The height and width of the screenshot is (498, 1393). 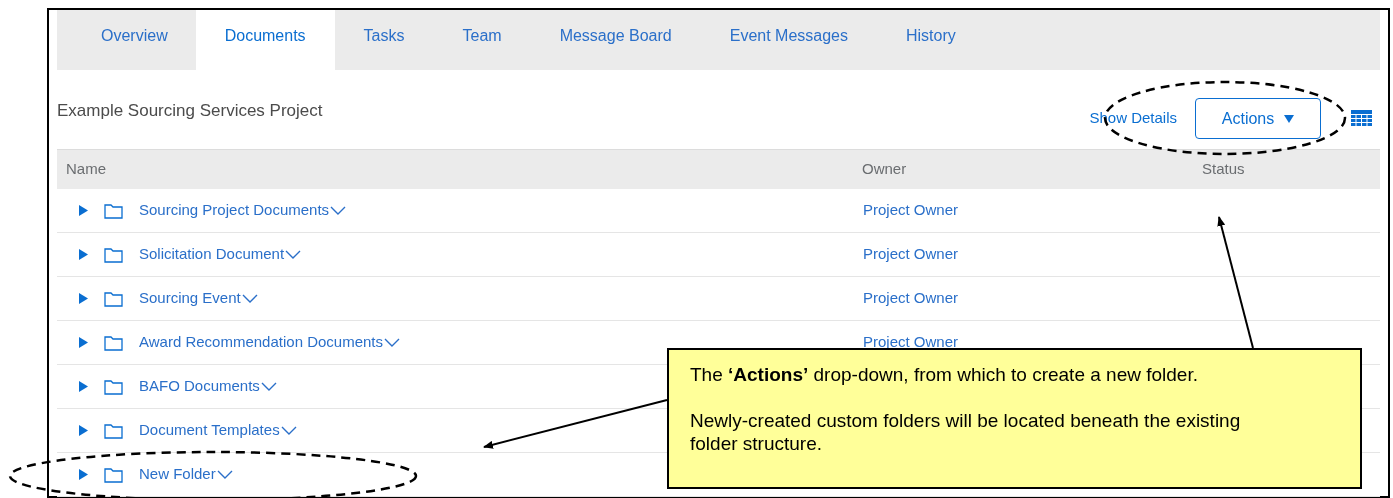 What do you see at coordinates (126, 40) in the screenshot?
I see `tab: Overview` at bounding box center [126, 40].